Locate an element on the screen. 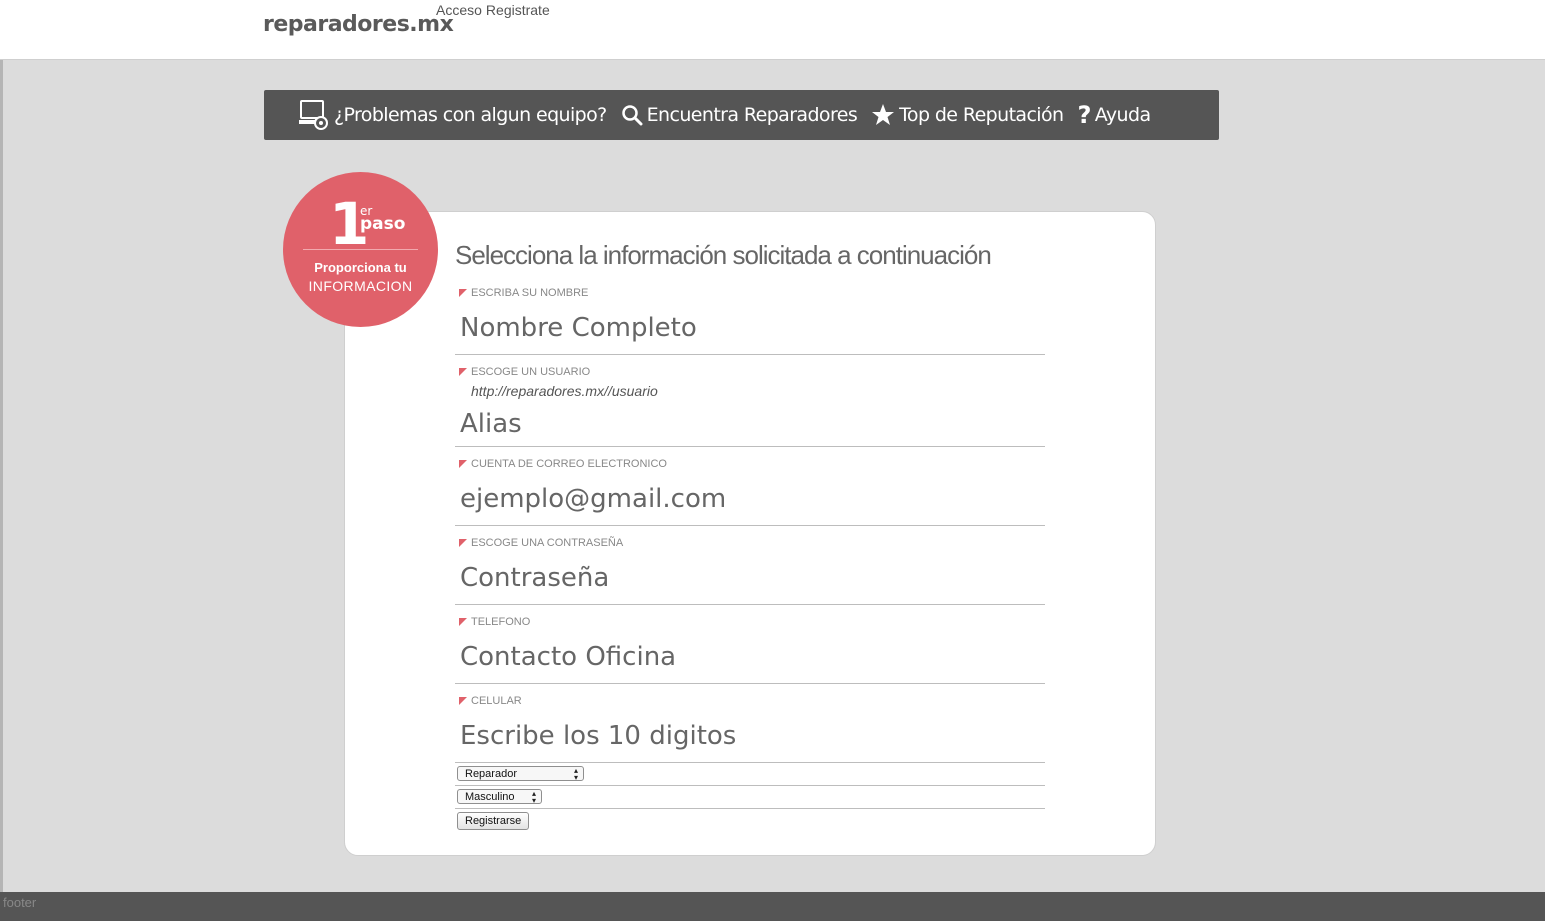 Image resolution: width=1545 pixels, height=921 pixels. nav-item-problems: ¿Problemas con algun equipo? is located at coordinates (452, 115).